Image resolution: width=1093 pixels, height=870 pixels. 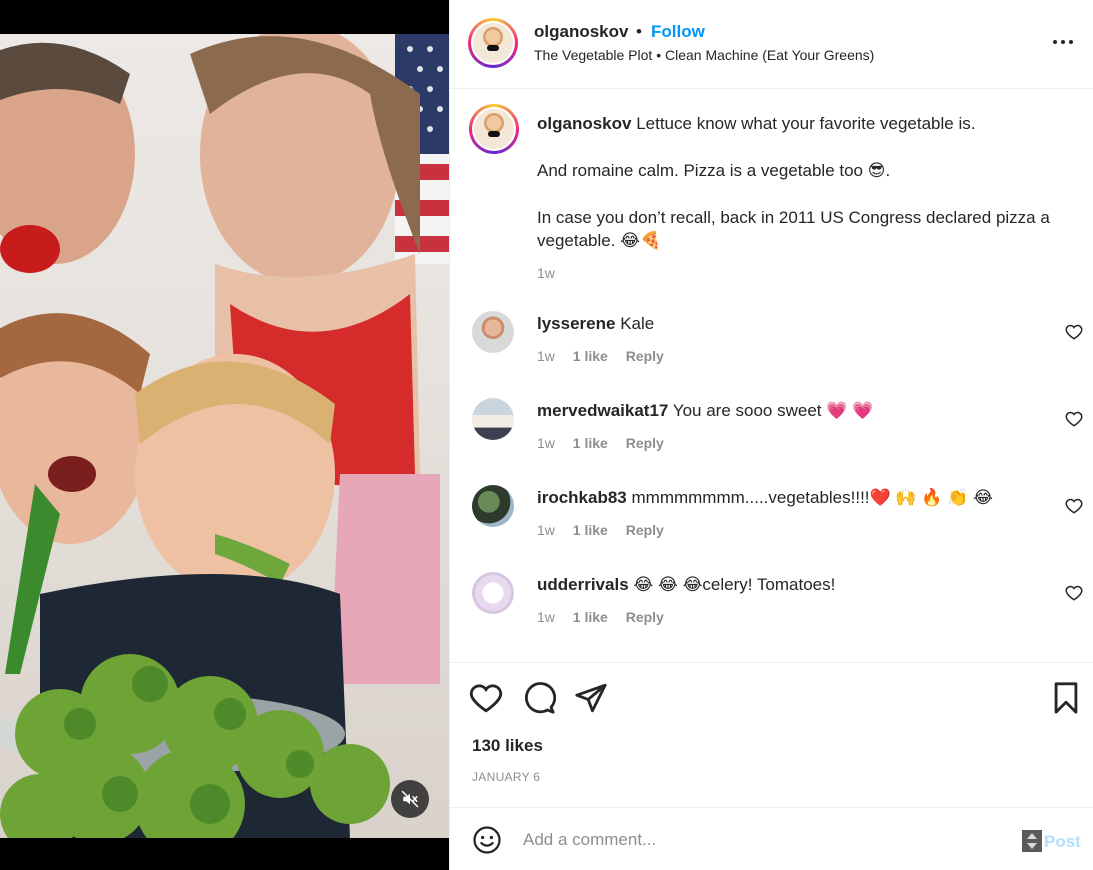 I want to click on caption-timestamp: 1w, so click(x=807, y=273).